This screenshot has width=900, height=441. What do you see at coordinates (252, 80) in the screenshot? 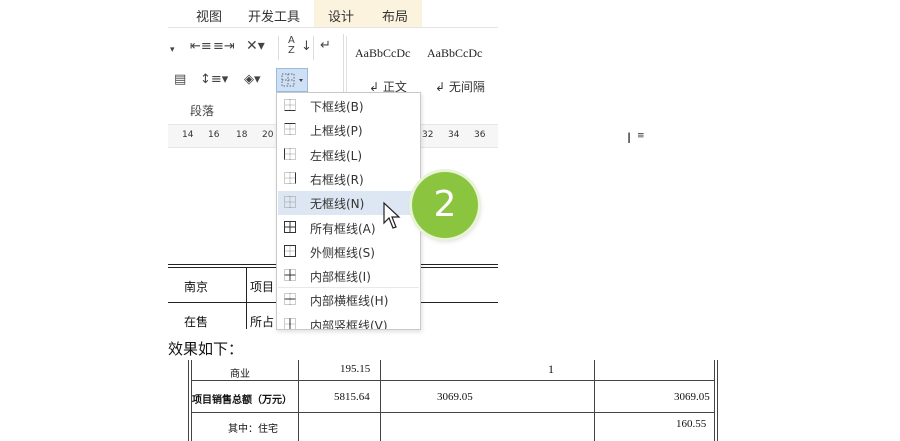
I see `shading-icon: ◈▾` at bounding box center [252, 80].